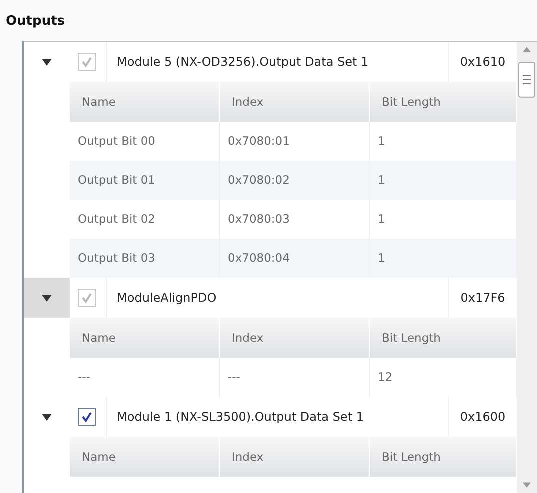 The image size is (537, 493). Describe the element at coordinates (527, 267) in the screenshot. I see `scrollbar-drawing` at that location.